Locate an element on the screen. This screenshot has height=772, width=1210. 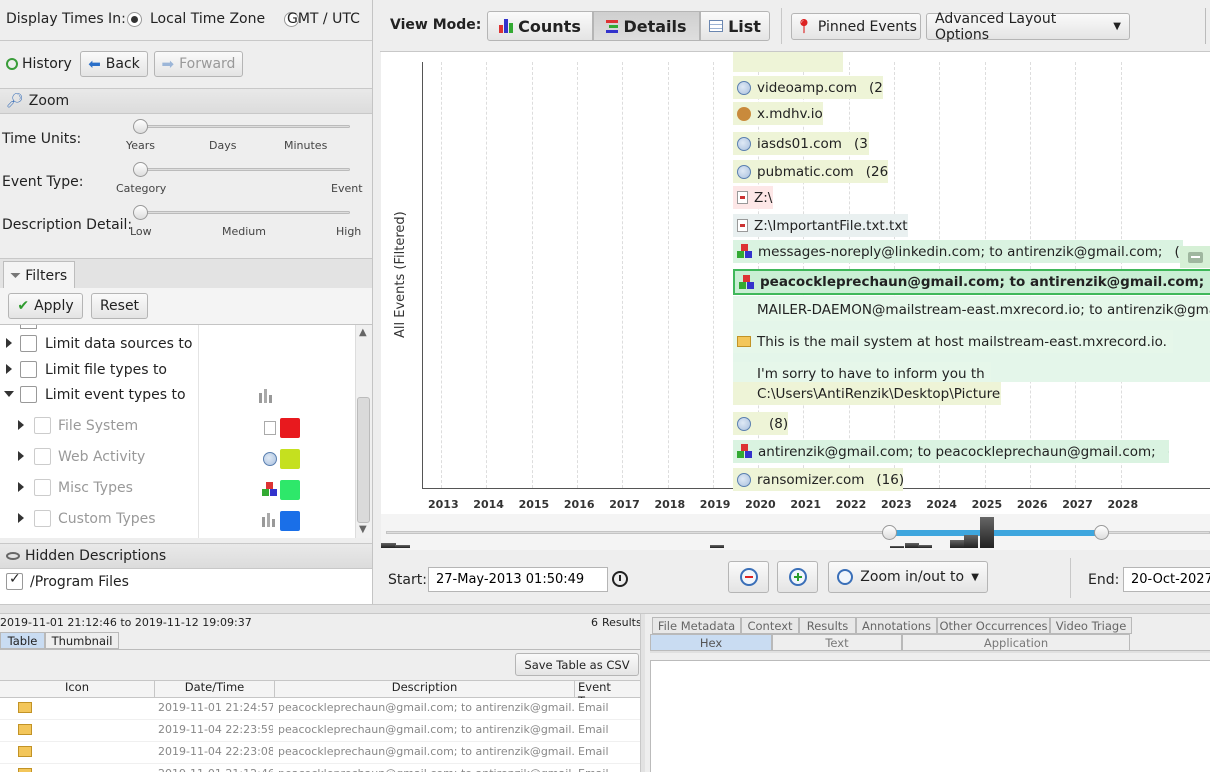
description-detail-knob is located at coordinates (140, 212).